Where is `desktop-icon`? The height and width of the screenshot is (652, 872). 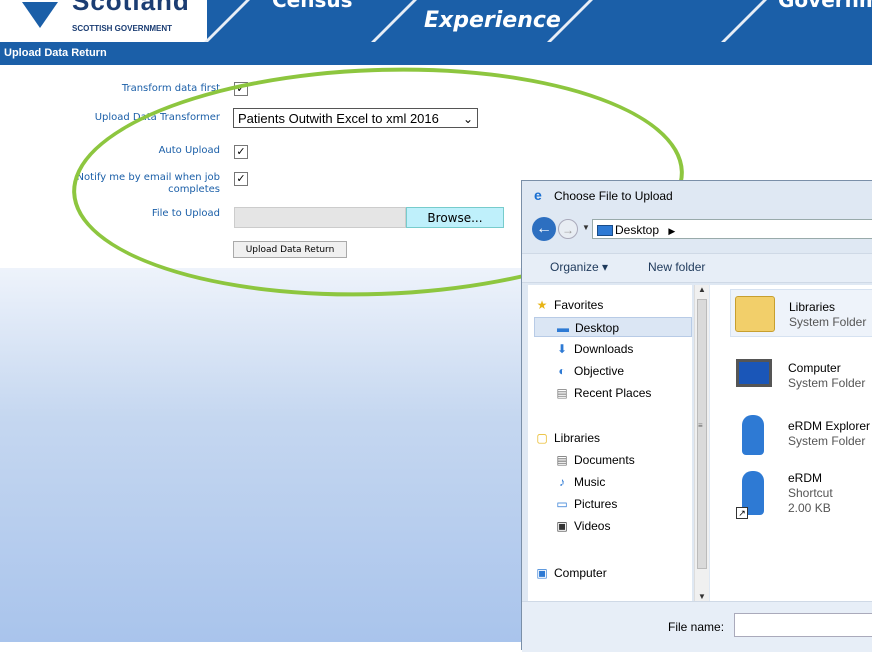
desktop-icon is located at coordinates (605, 230).